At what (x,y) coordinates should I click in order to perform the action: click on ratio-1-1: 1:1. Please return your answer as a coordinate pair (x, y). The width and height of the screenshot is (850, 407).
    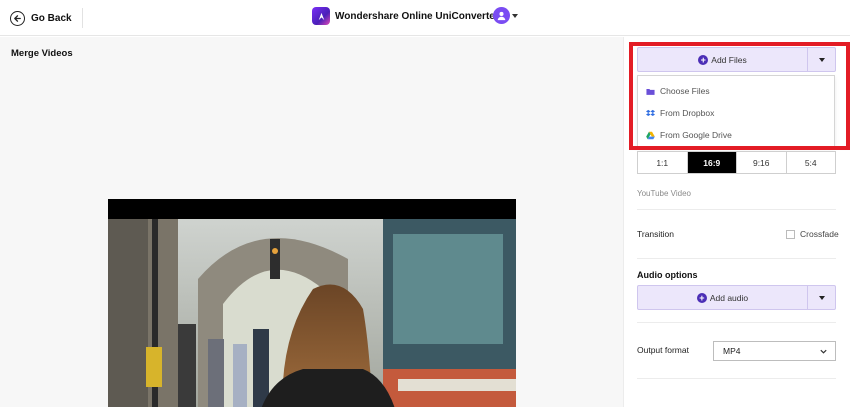
    Looking at the image, I should click on (663, 162).